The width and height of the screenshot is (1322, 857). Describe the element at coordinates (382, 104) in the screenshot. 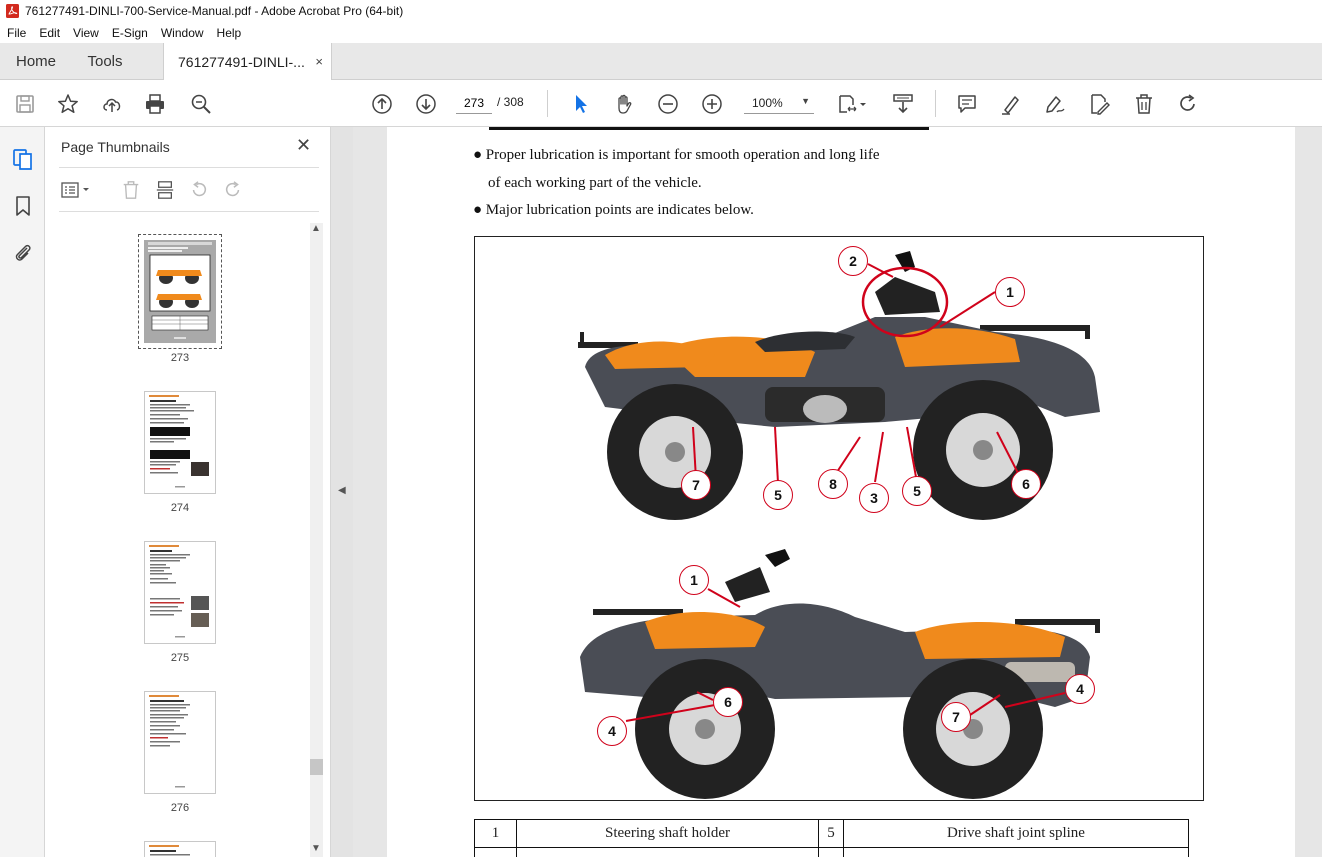

I see `previous-page-icon` at that location.